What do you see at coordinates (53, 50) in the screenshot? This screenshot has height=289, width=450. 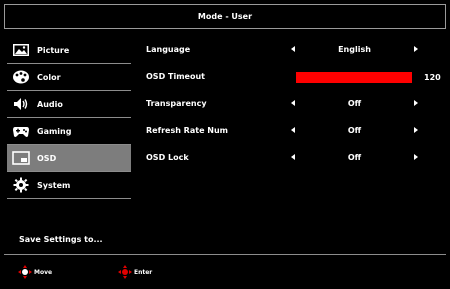 I see `sidebar-item-label: Picture` at bounding box center [53, 50].